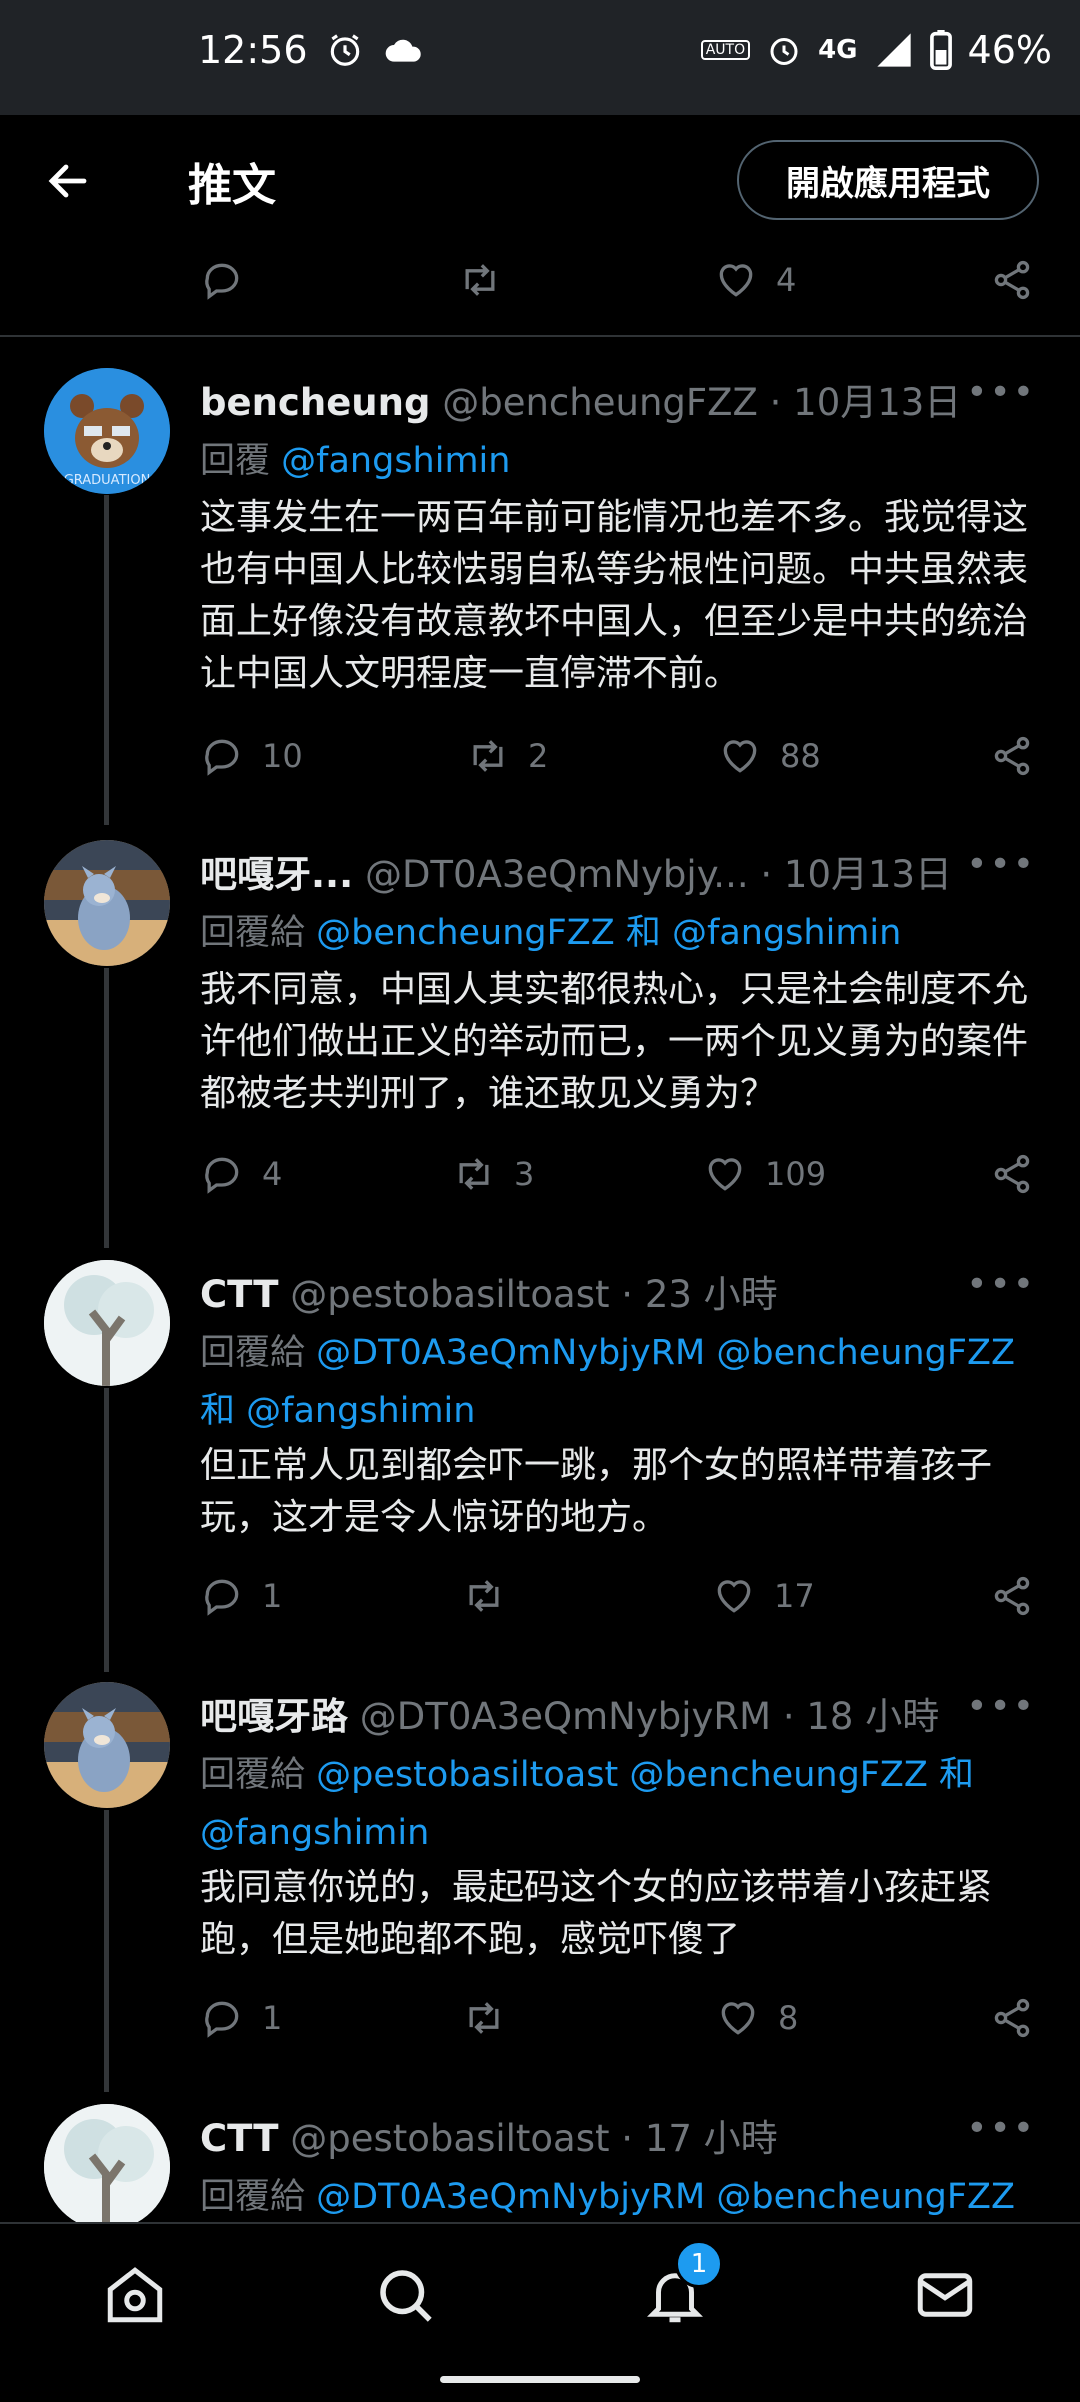 Image resolution: width=1080 pixels, height=2402 pixels. Describe the element at coordinates (524, 1174) in the screenshot. I see `retweet-count: 3` at that location.